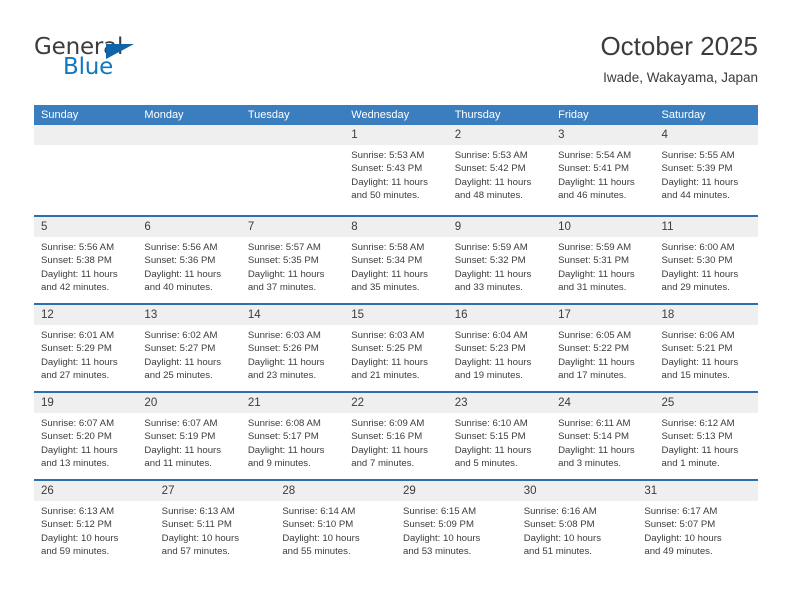  What do you see at coordinates (697, 261) in the screenshot?
I see `day-detail-line: Sunset: 5:30 PM` at bounding box center [697, 261].